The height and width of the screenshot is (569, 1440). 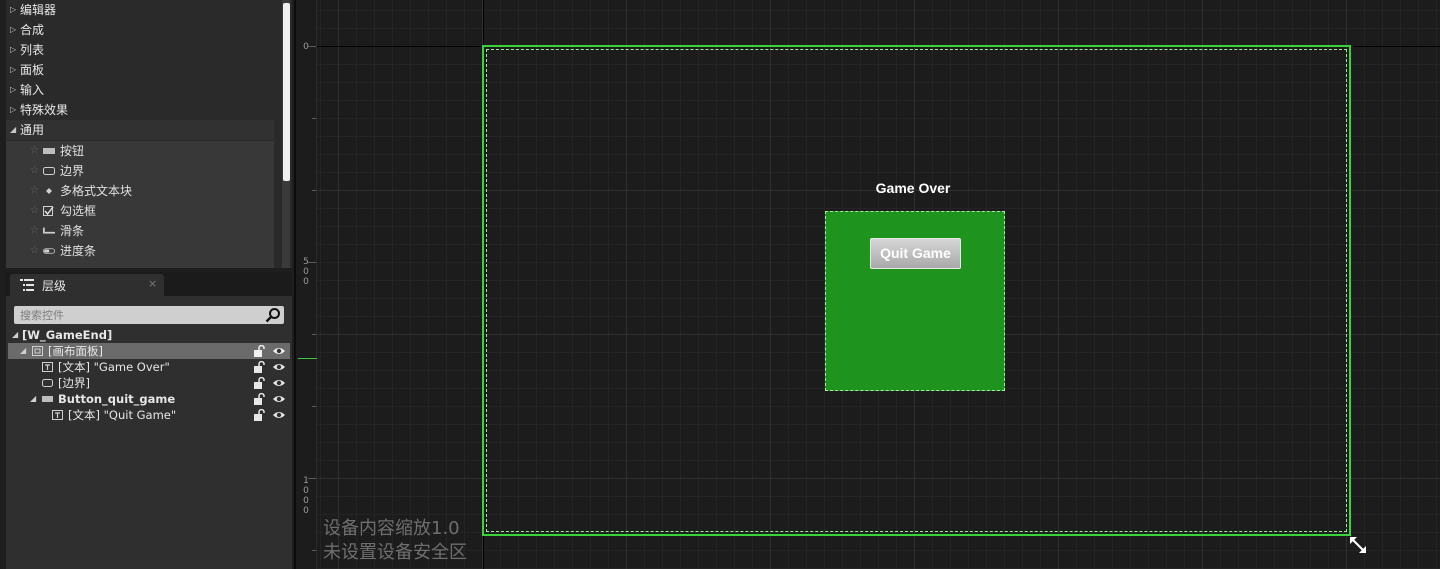 I want to click on vertical-ruler: 0 5 0 0 1 0 0 0, so click(x=306, y=284).